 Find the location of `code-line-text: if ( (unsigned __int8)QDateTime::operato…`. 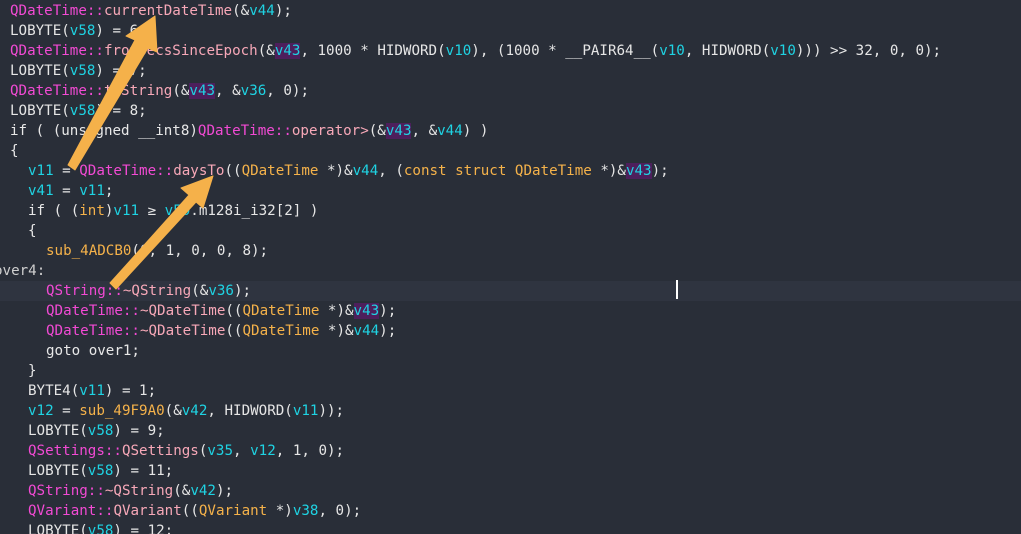

code-line-text: if ( (unsigned __int8)QDateTime::operato… is located at coordinates (249, 131).